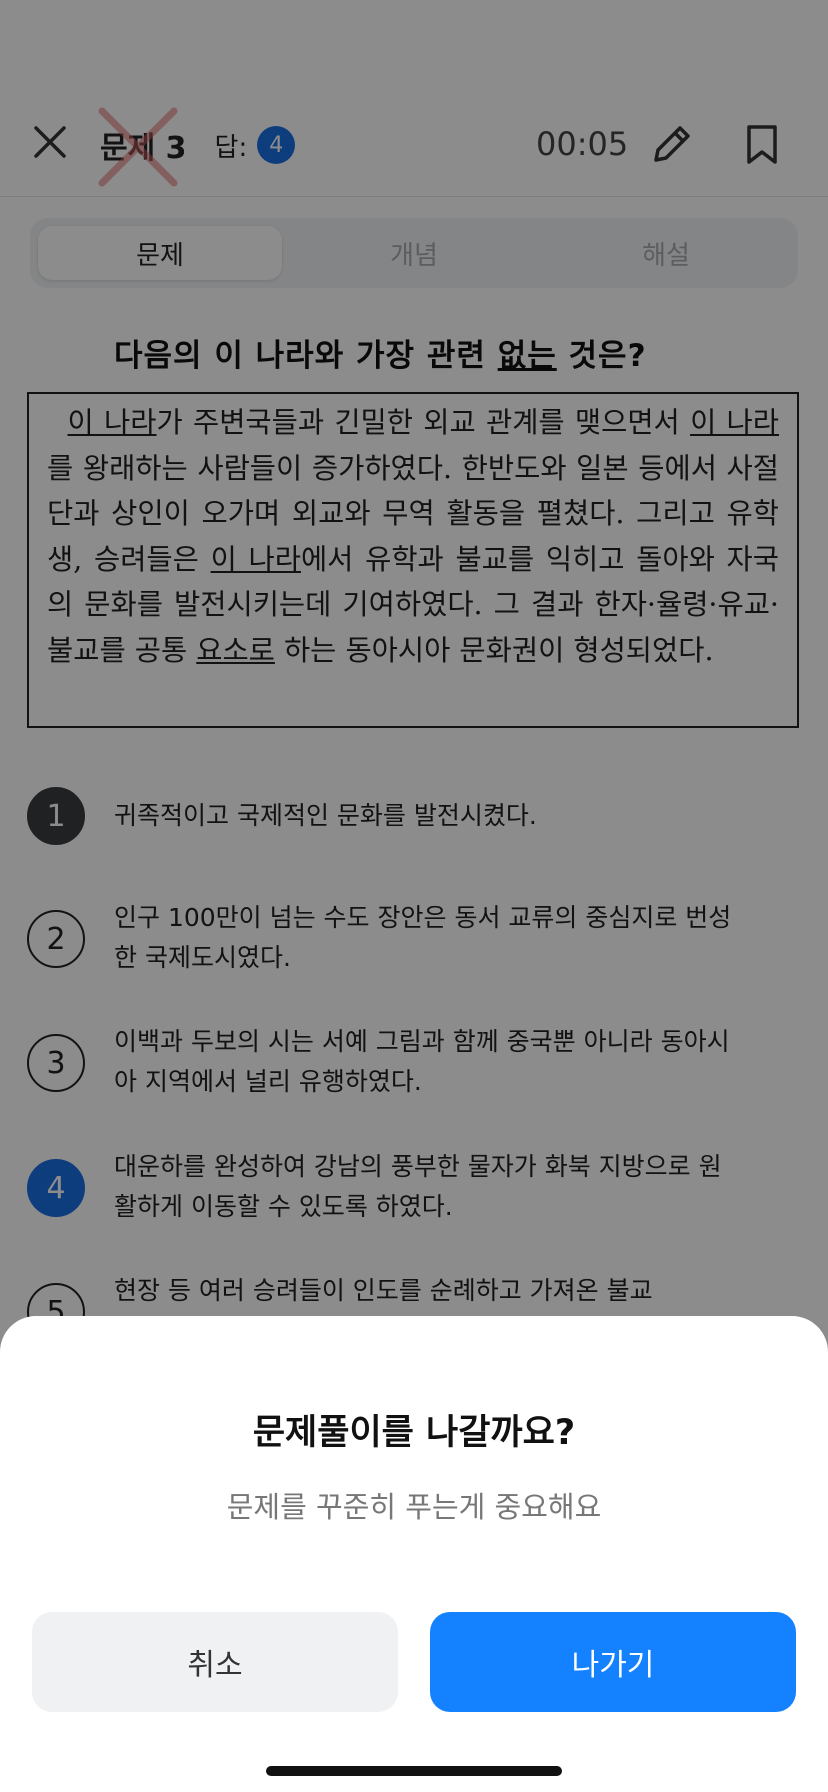 The height and width of the screenshot is (1792, 828). Describe the element at coordinates (613, 1662) in the screenshot. I see `exit-button: 나가기` at that location.